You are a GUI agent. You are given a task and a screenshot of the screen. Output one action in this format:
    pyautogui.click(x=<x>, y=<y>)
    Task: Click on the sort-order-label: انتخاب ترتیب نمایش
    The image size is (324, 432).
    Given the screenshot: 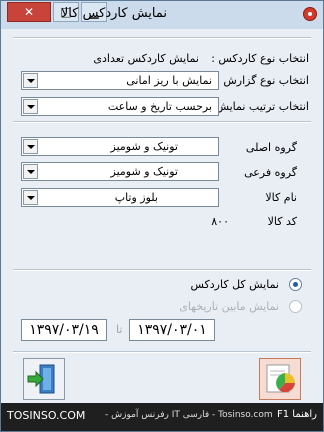 What is the action you would take?
    pyautogui.click(x=262, y=106)
    